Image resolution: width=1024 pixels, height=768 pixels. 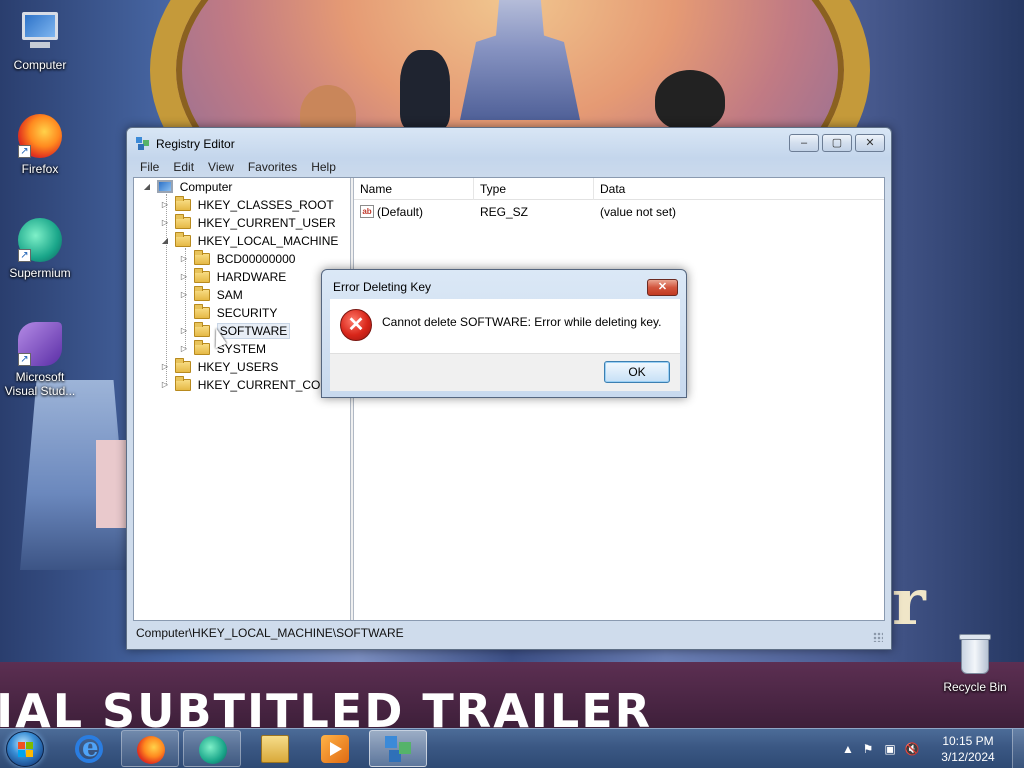 I want to click on error-icon: ✕, so click(x=356, y=325).